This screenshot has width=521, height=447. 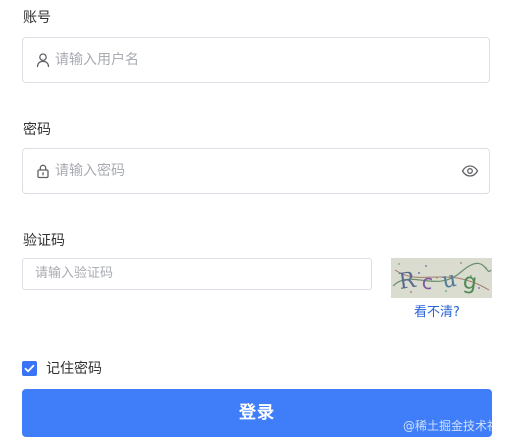 What do you see at coordinates (256, 171) in the screenshot?
I see `password-input: 请输入密码` at bounding box center [256, 171].